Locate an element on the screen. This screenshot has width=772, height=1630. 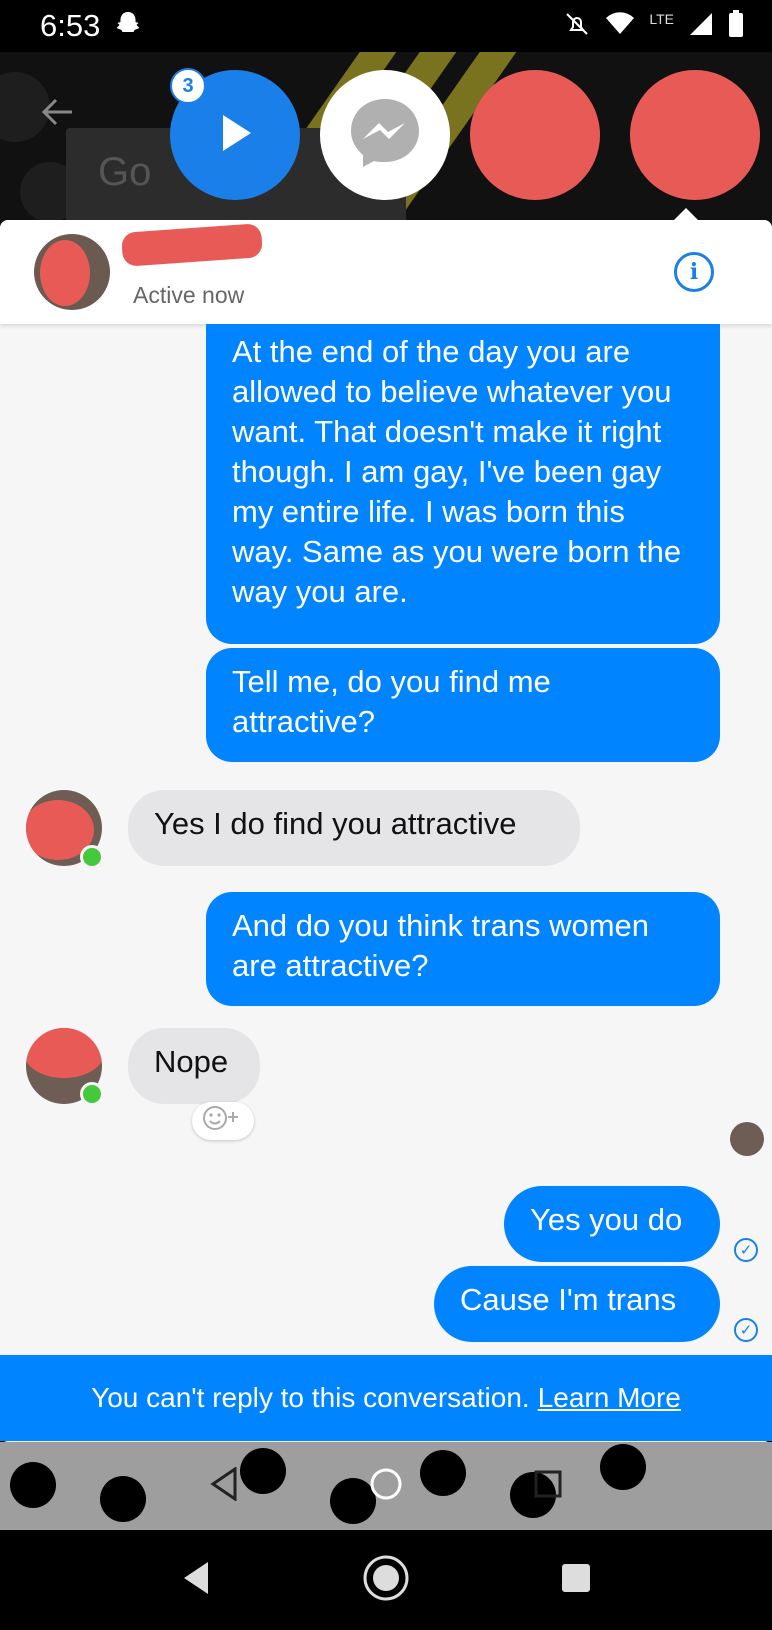
battery-icon is located at coordinates (736, 26).